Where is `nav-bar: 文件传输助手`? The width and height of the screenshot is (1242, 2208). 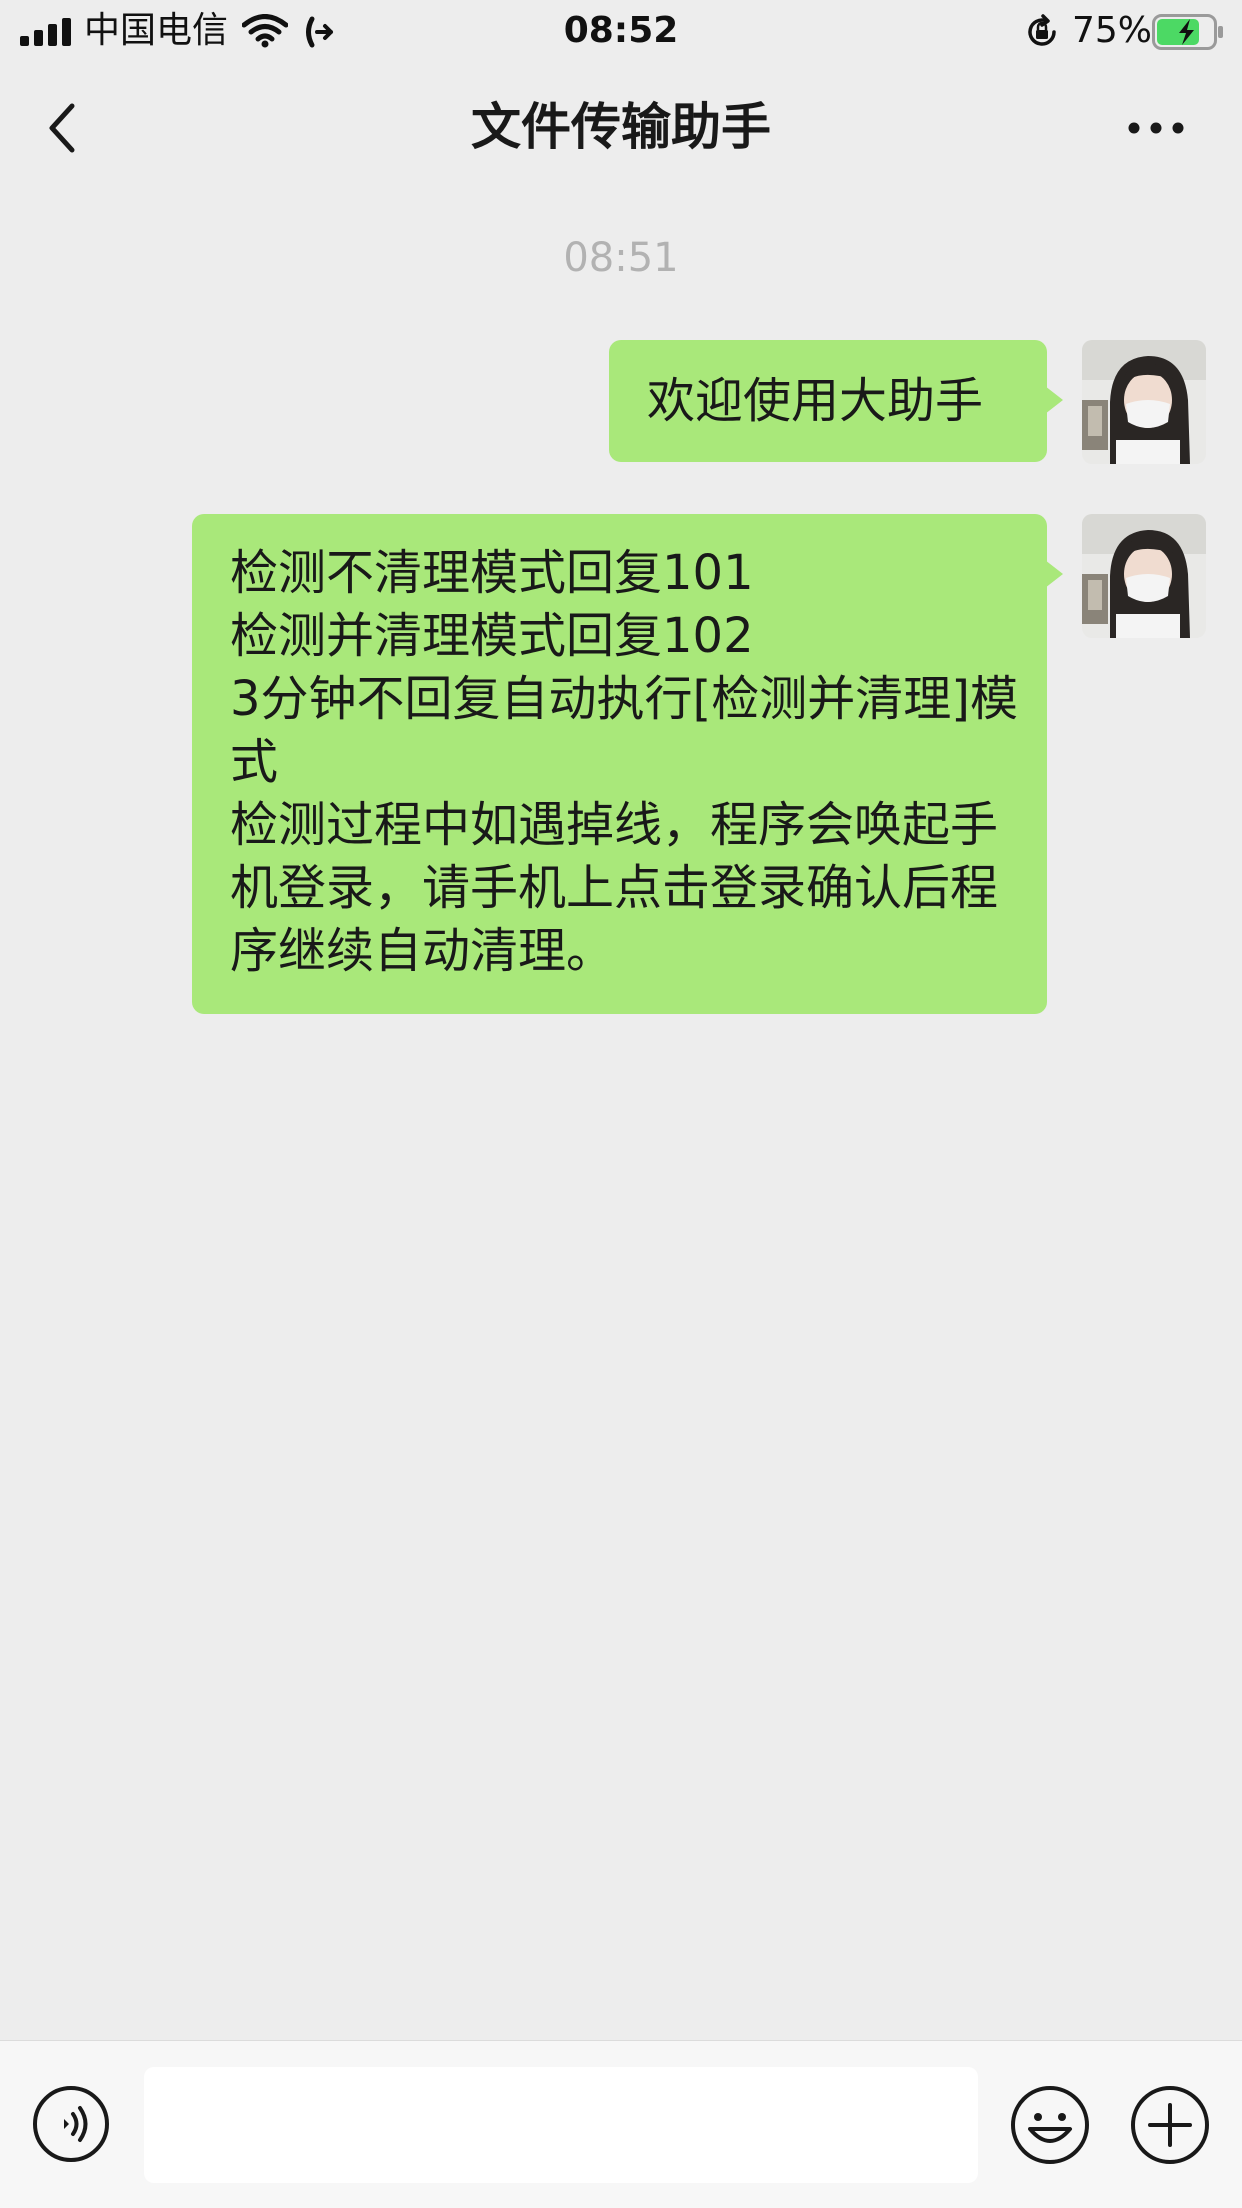 nav-bar: 文件传输助手 is located at coordinates (621, 127).